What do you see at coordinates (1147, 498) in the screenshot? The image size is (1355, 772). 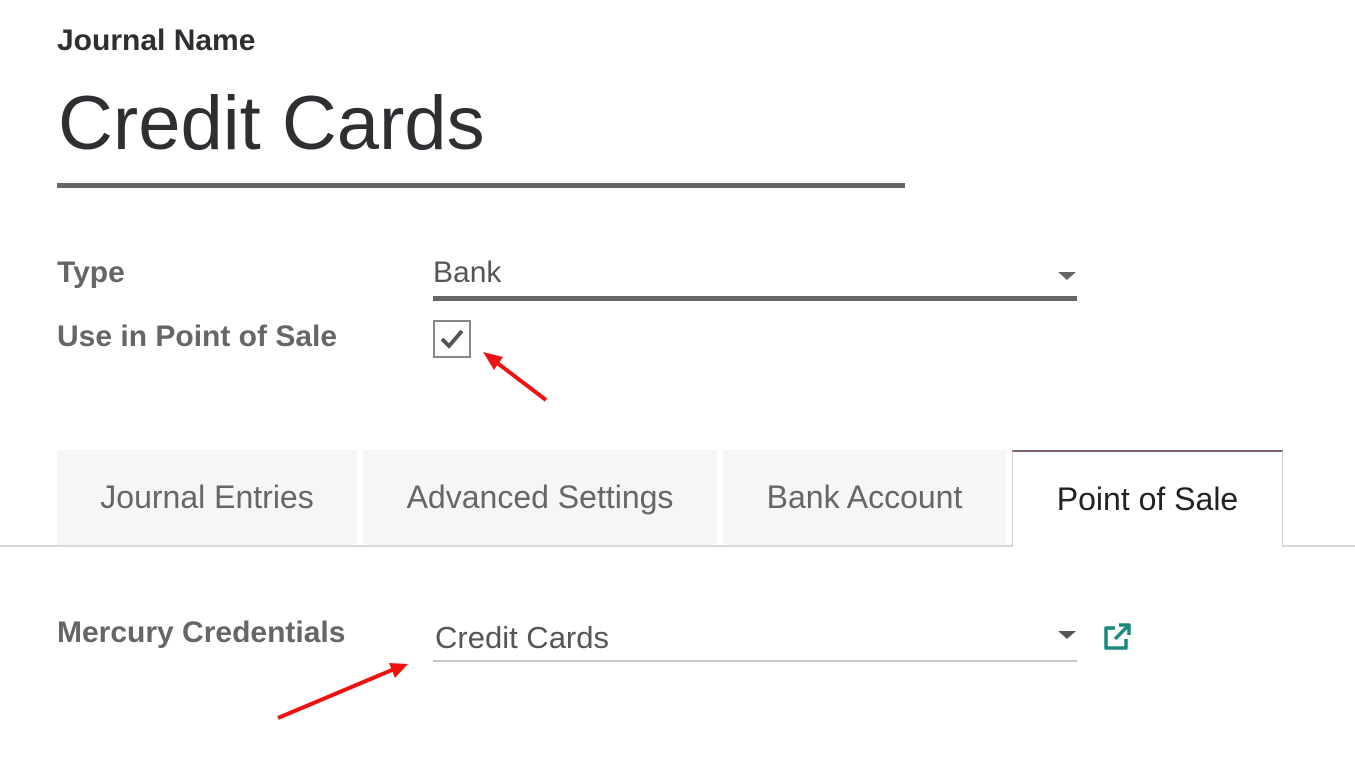 I see `tab-point-of-sale: Point of Sale` at bounding box center [1147, 498].